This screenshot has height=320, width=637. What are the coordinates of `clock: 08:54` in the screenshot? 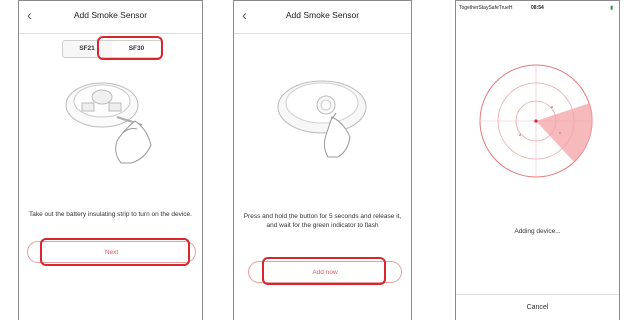 It's located at (537, 8).